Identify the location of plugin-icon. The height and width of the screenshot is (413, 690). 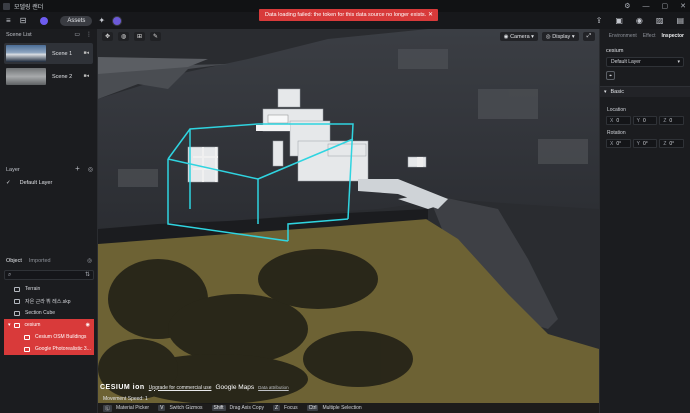
(44, 20).